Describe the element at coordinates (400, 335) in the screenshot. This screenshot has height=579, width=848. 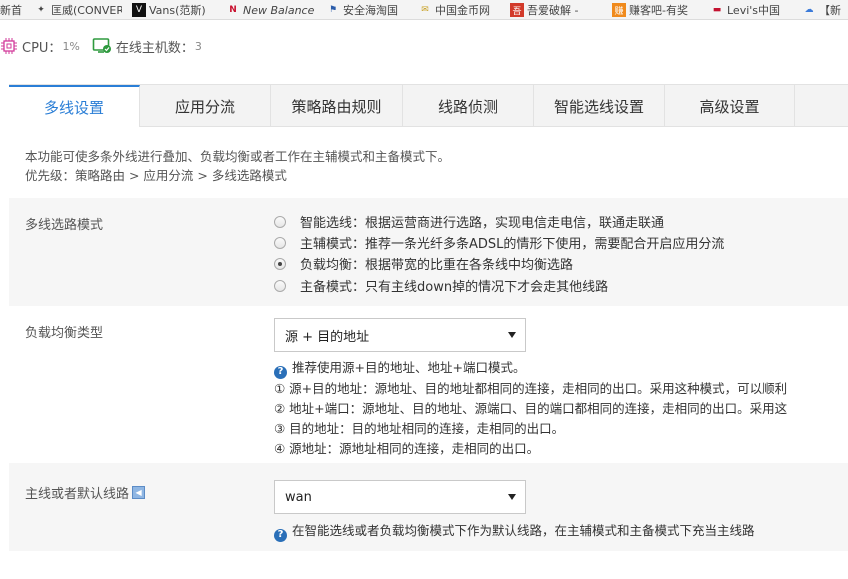
I see `lb-type-select: 源 + 目的地址` at that location.